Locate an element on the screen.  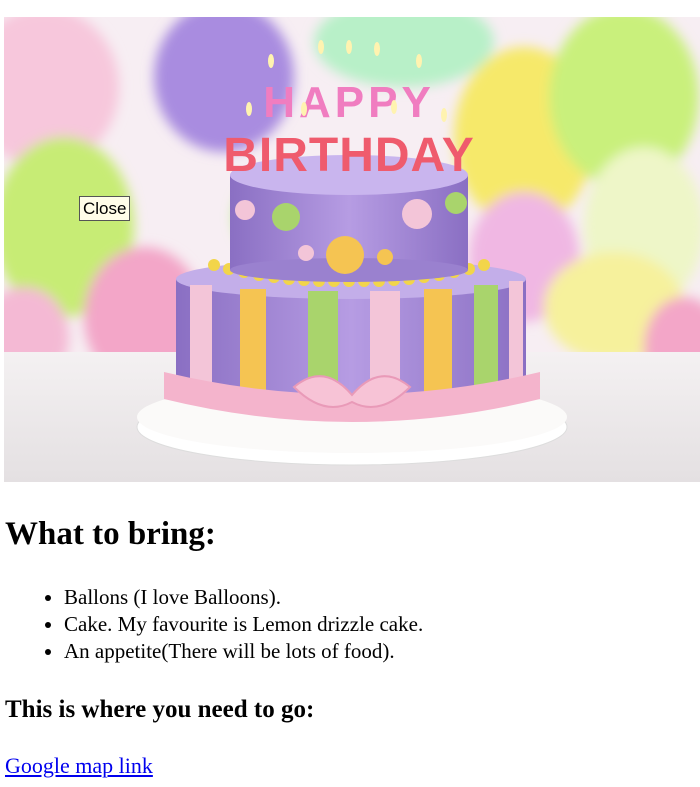
candle-word-birthday: BIRTHDAY is located at coordinates (349, 155).